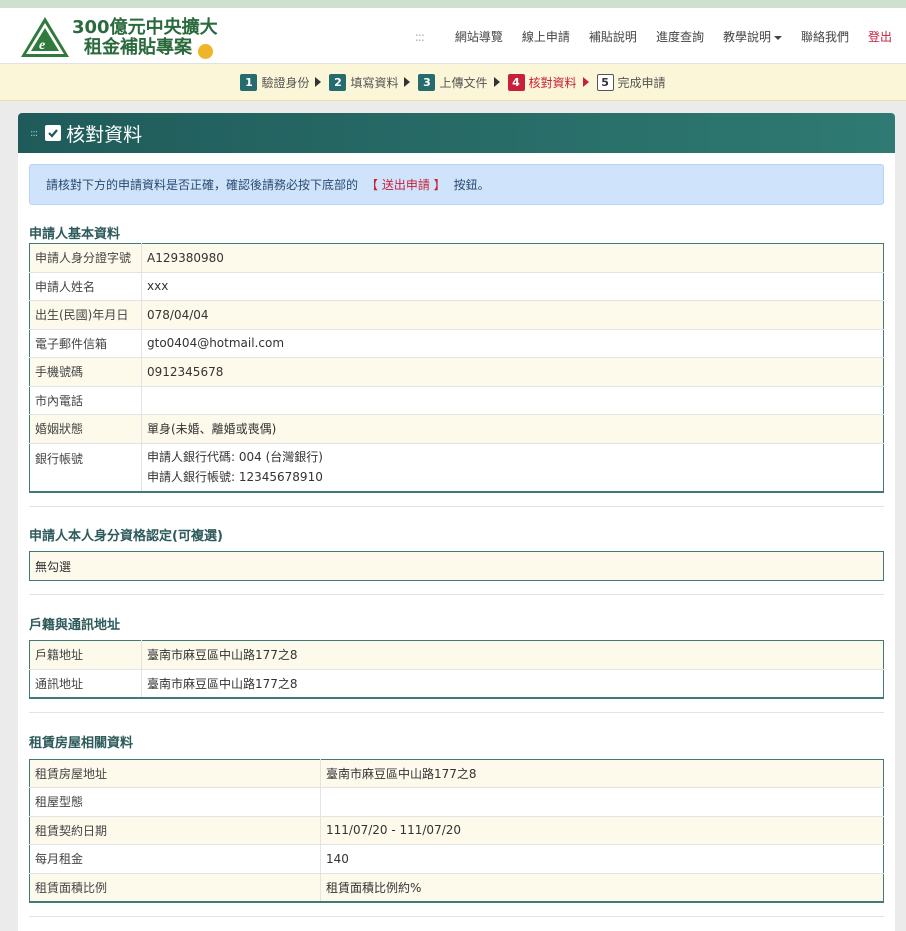  Describe the element at coordinates (419, 36) in the screenshot. I see `menu-grip-icon: :::` at that location.